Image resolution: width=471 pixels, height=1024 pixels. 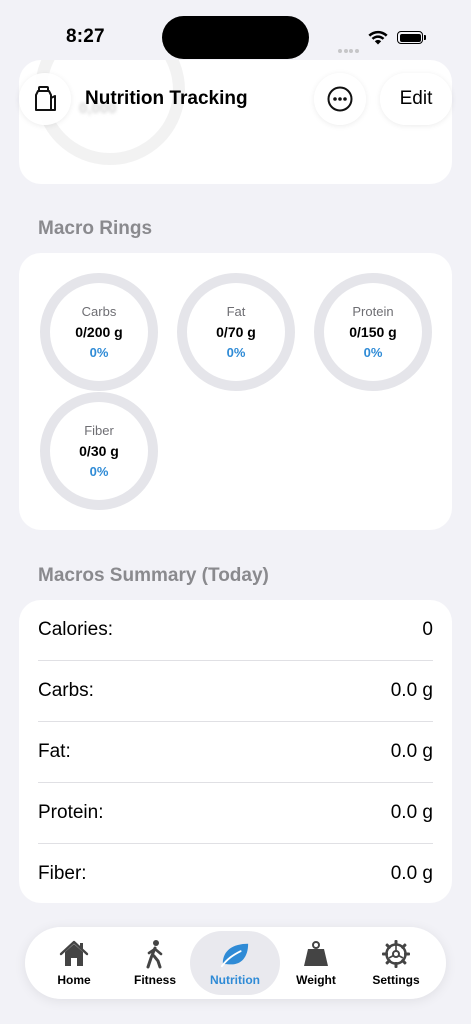 I want to click on summary-value: 0, so click(x=427, y=629).